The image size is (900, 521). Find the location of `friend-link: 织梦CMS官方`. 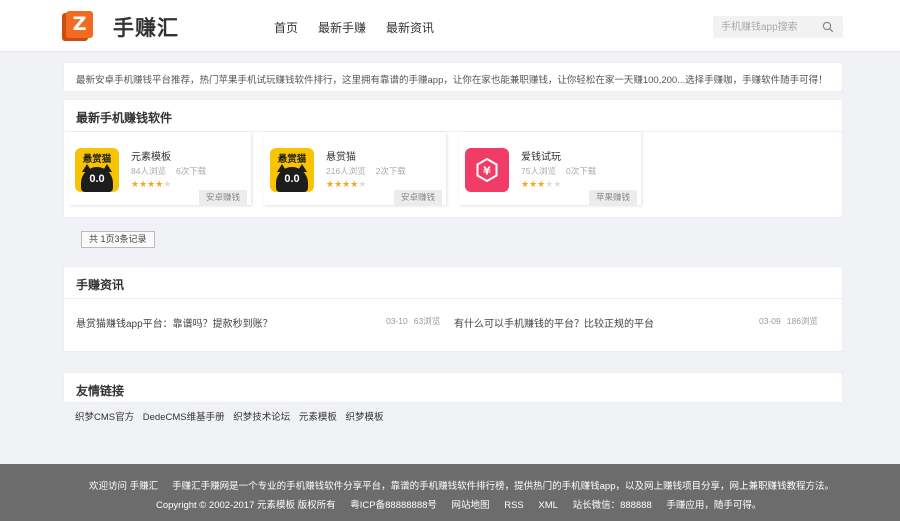

friend-link: 织梦CMS官方 is located at coordinates (104, 417).